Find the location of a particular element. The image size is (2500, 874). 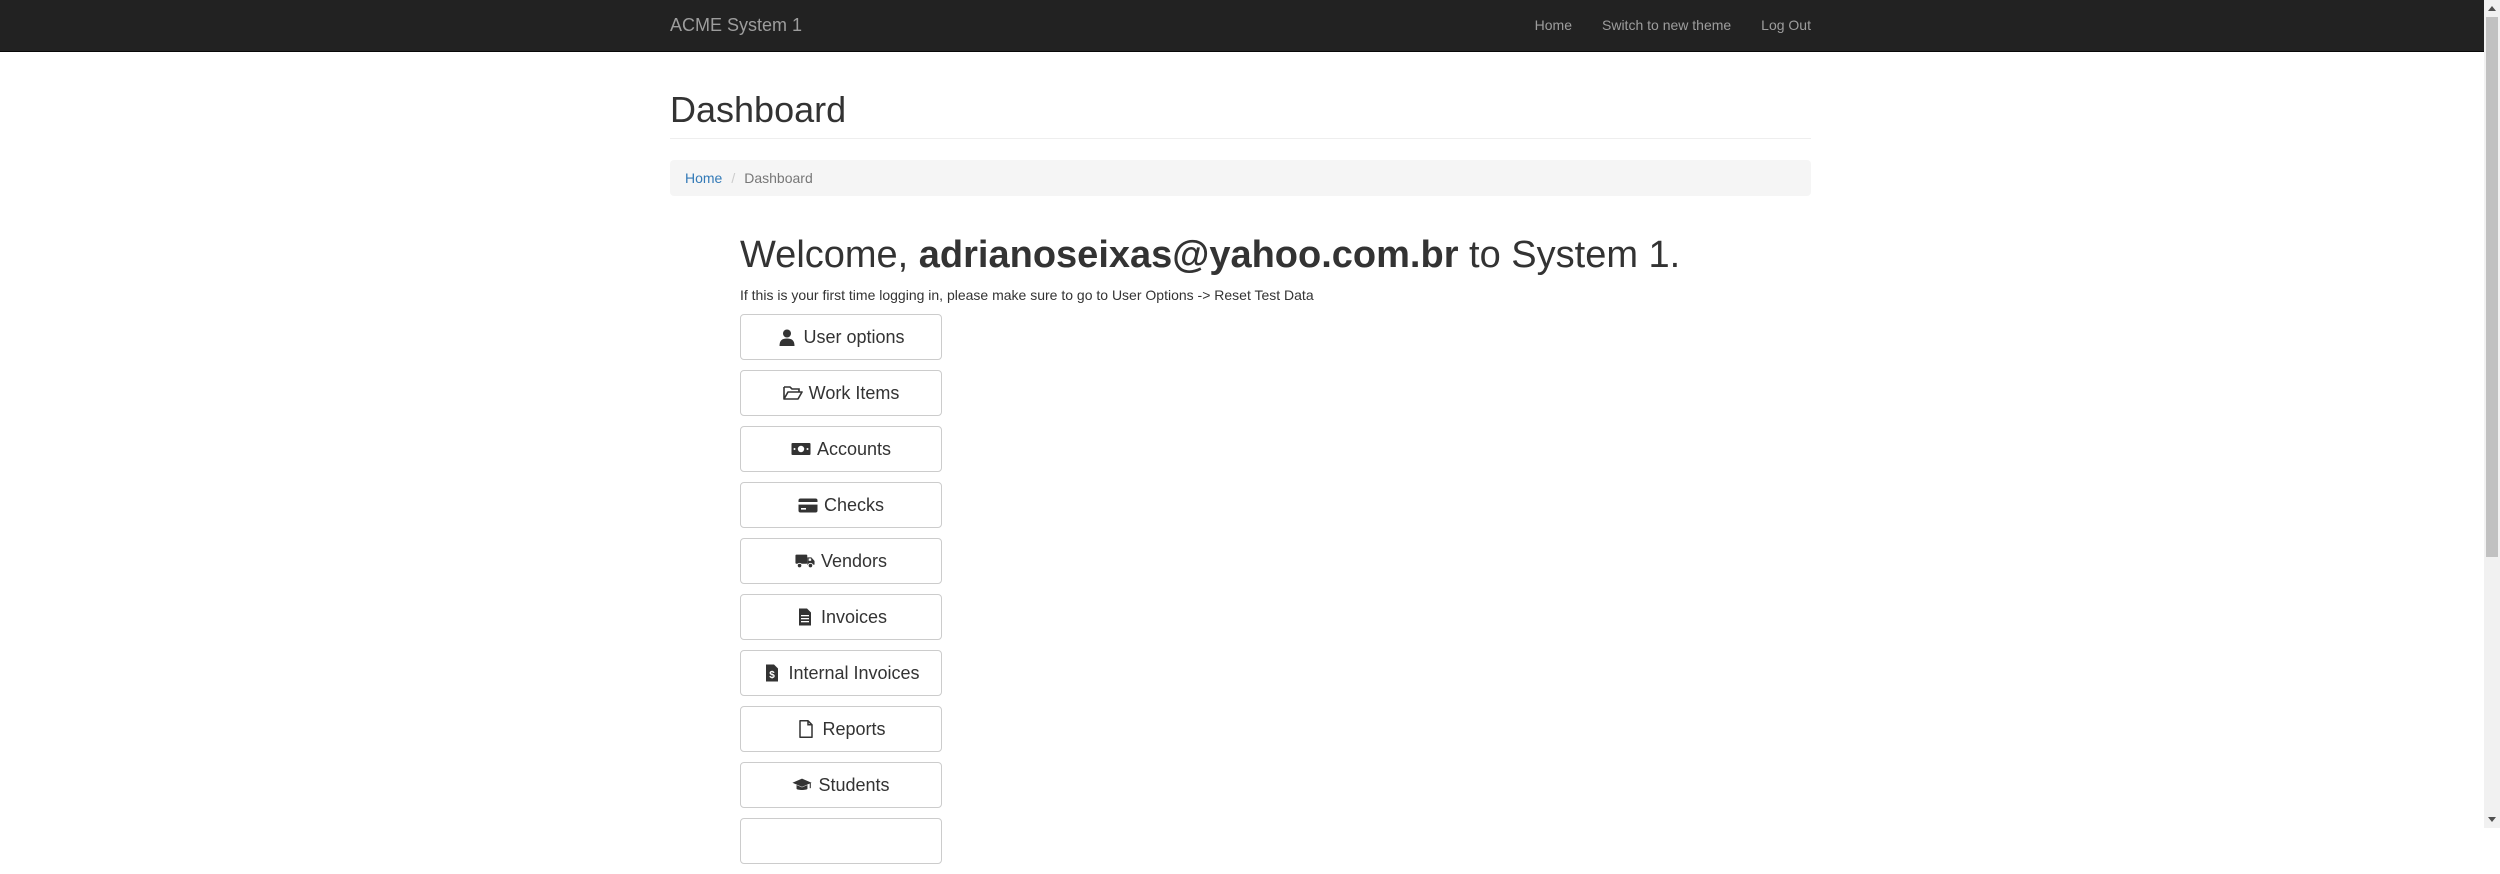

scroll-up-arrow-icon is located at coordinates (2492, 8).